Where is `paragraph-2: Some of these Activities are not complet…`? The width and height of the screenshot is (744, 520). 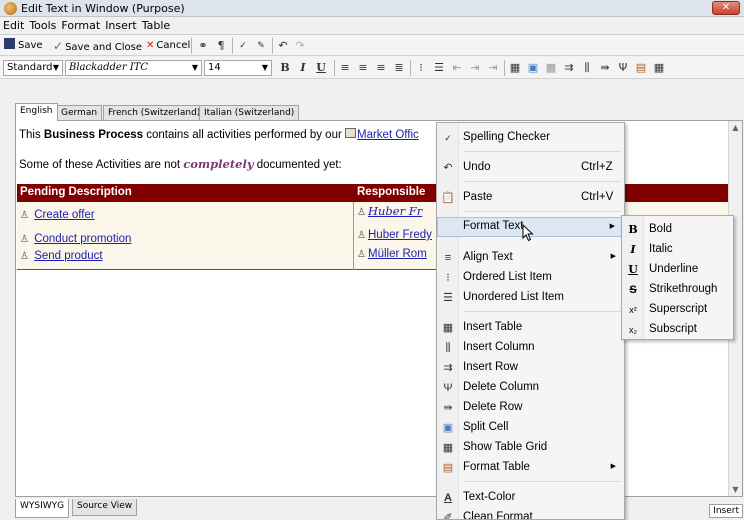
paragraph-2: Some of these Activities are not complet… is located at coordinates (180, 164).